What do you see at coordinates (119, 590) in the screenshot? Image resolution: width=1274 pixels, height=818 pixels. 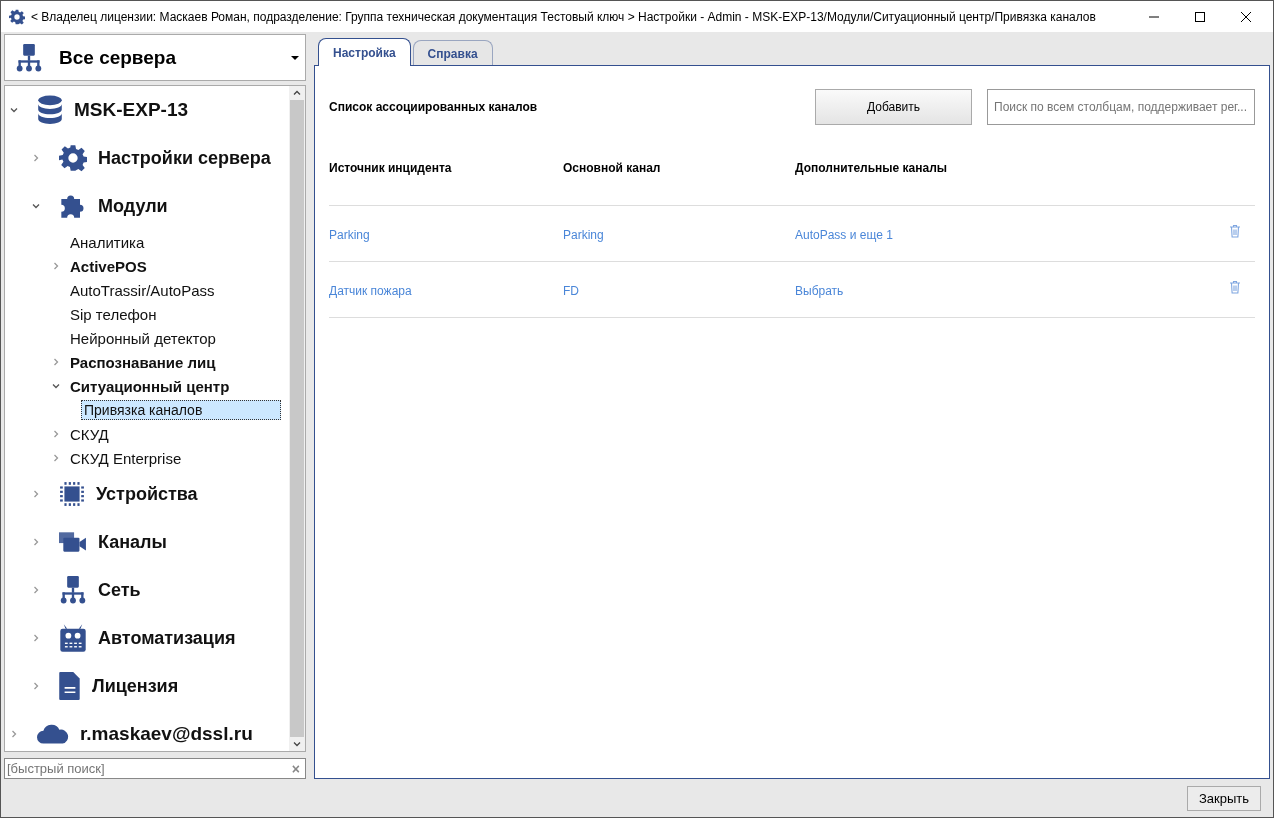 I see `tree-item: Сеть` at bounding box center [119, 590].